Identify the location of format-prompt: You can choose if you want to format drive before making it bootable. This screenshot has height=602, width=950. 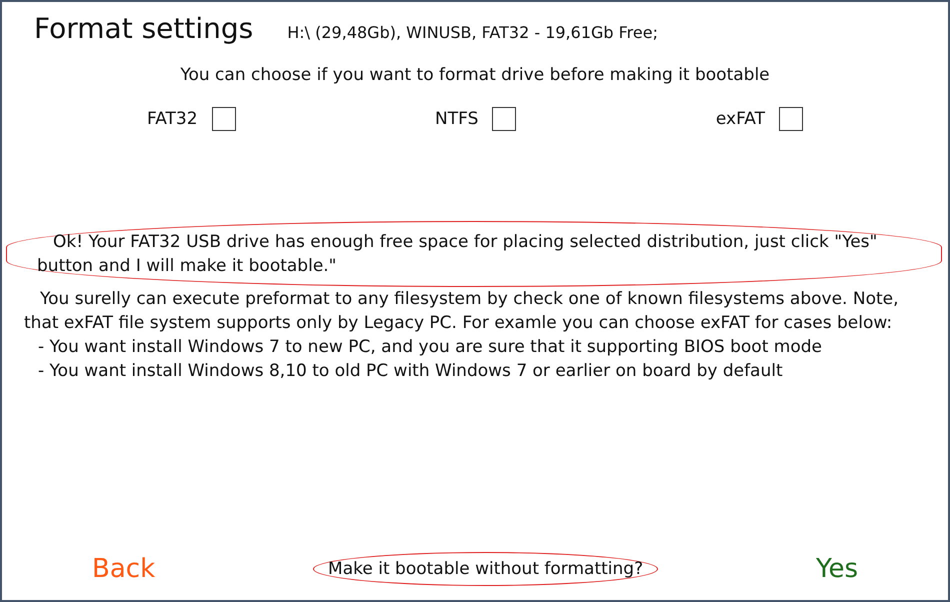
(475, 75).